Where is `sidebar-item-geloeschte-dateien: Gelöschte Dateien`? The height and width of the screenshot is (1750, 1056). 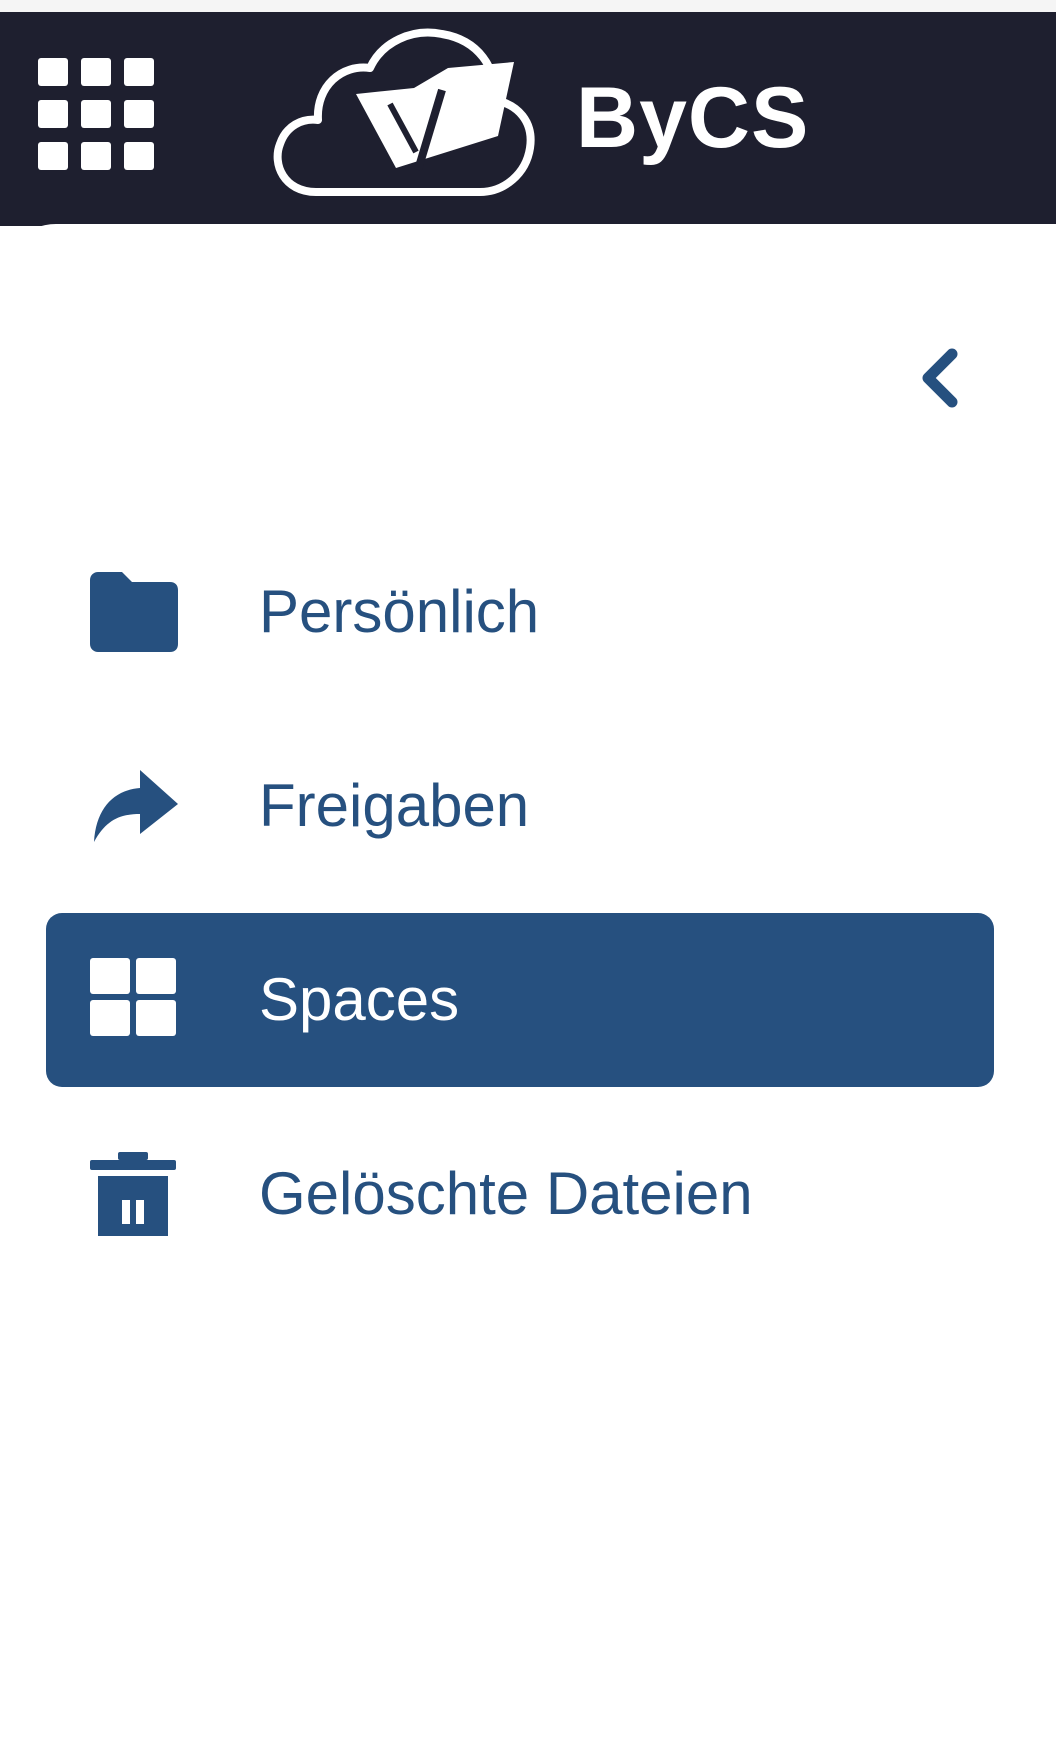 sidebar-item-geloeschte-dateien: Gelöschte Dateien is located at coordinates (520, 1194).